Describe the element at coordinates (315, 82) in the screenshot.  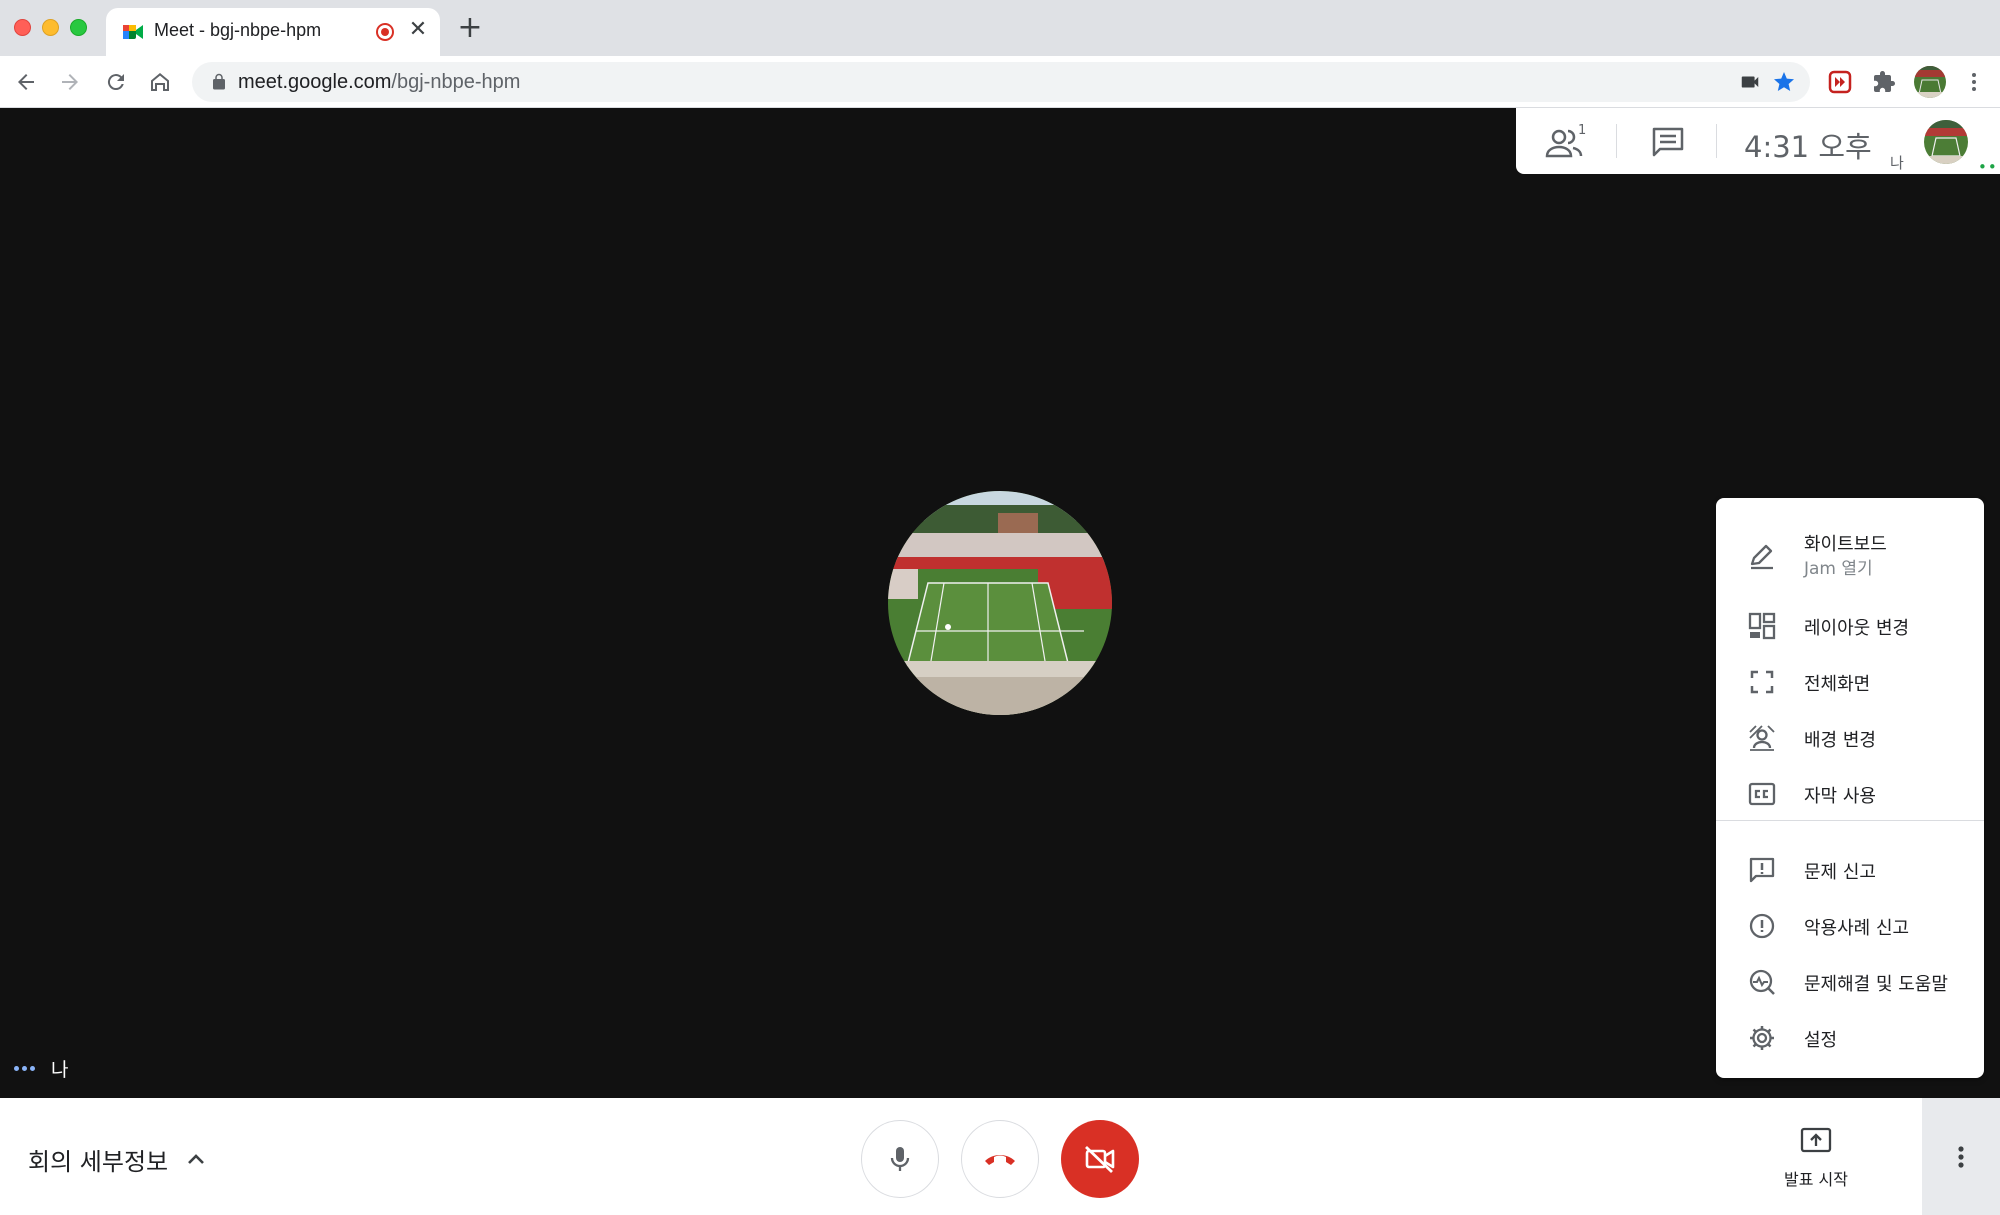
I see `url-host: meet.google.com` at that location.